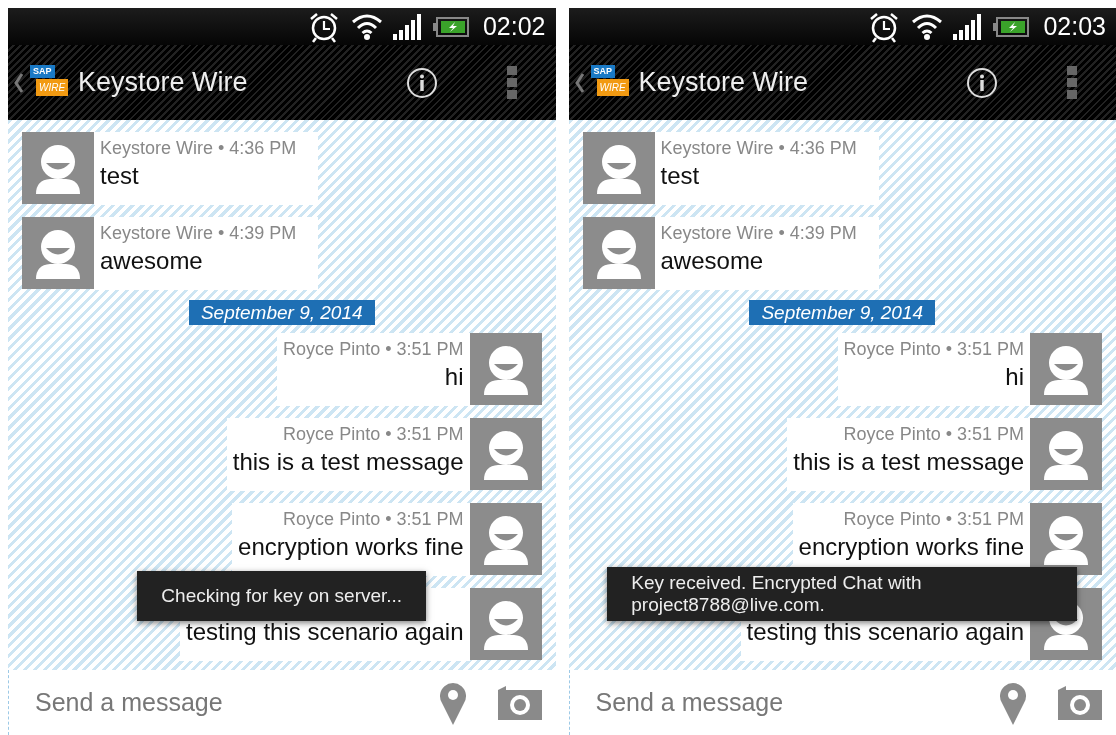  I want to click on status-time: 02:03, so click(1074, 26).